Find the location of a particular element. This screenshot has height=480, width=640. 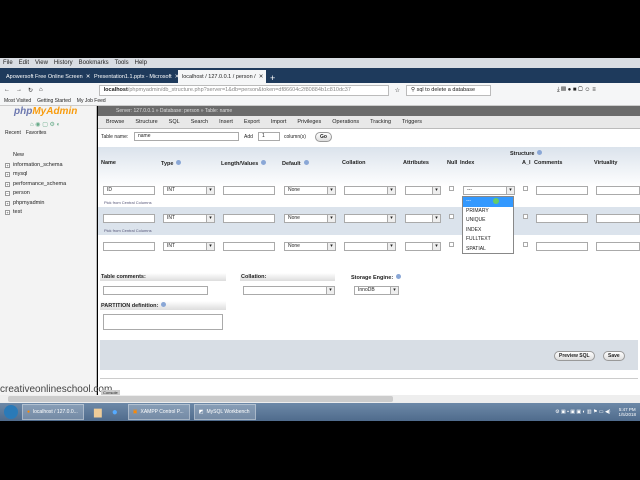

menu-history: History is located at coordinates (63, 63).